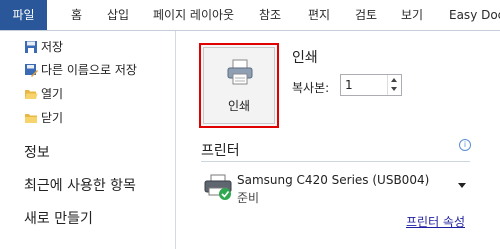 This screenshot has width=500, height=249. Describe the element at coordinates (58, 218) in the screenshot. I see `section-new: 새로 만들기` at that location.